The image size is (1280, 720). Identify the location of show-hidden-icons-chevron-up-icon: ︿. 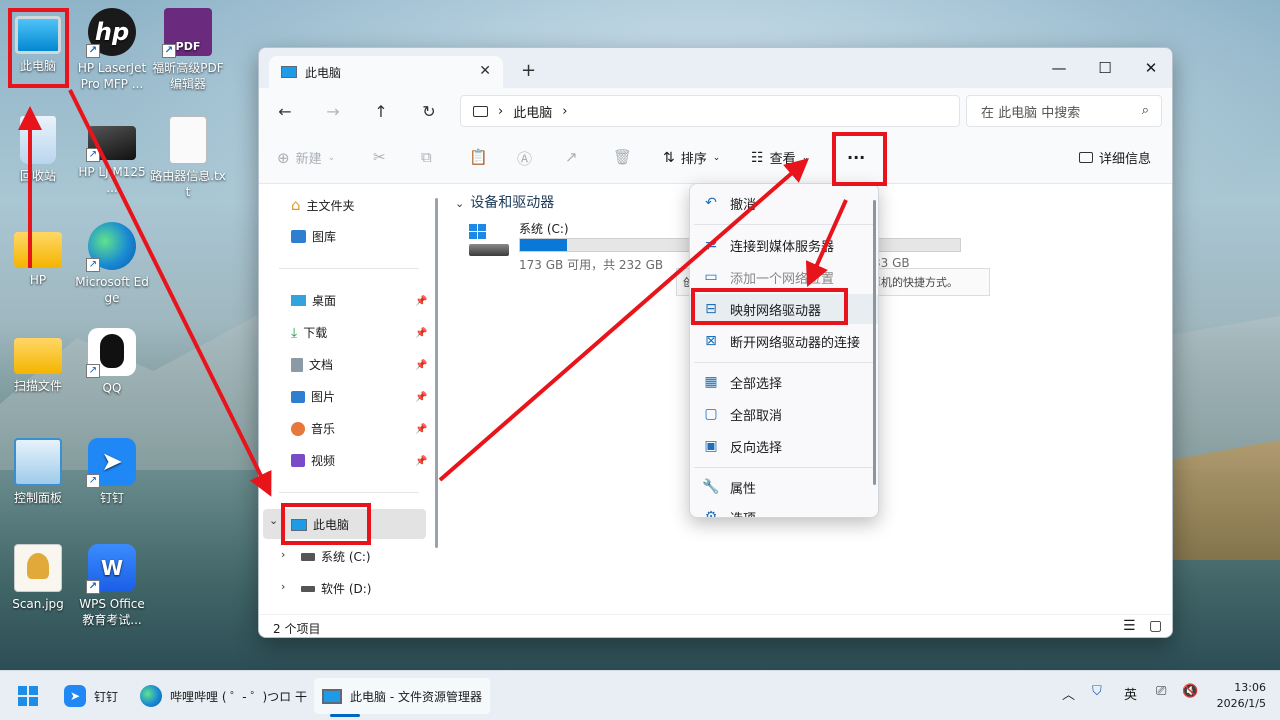
(1068, 693).